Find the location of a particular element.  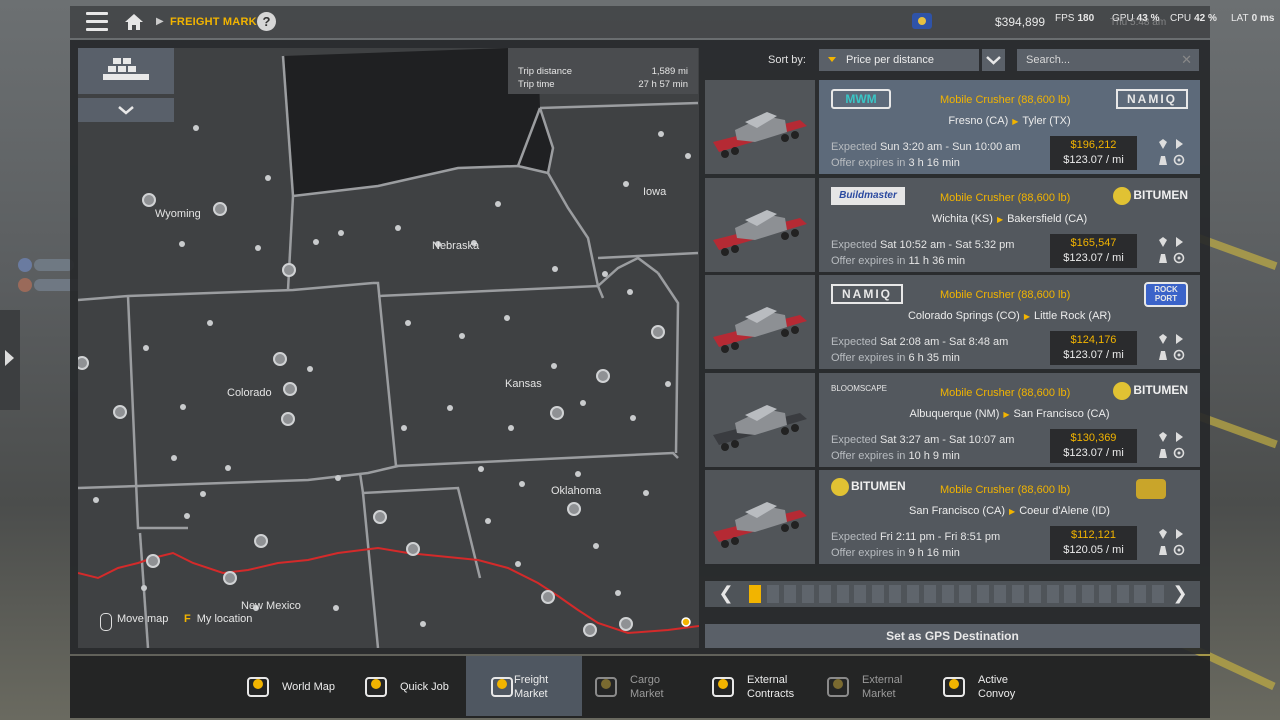

route-label: Colorado Springs (CO) ▶ Little Rock (AR) is located at coordinates (1009, 316).